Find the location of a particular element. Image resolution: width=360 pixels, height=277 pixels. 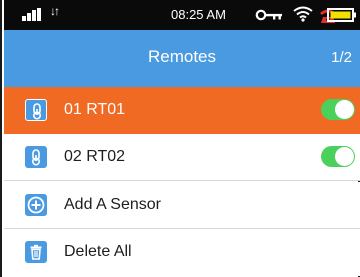

plus-icon is located at coordinates (36, 205).